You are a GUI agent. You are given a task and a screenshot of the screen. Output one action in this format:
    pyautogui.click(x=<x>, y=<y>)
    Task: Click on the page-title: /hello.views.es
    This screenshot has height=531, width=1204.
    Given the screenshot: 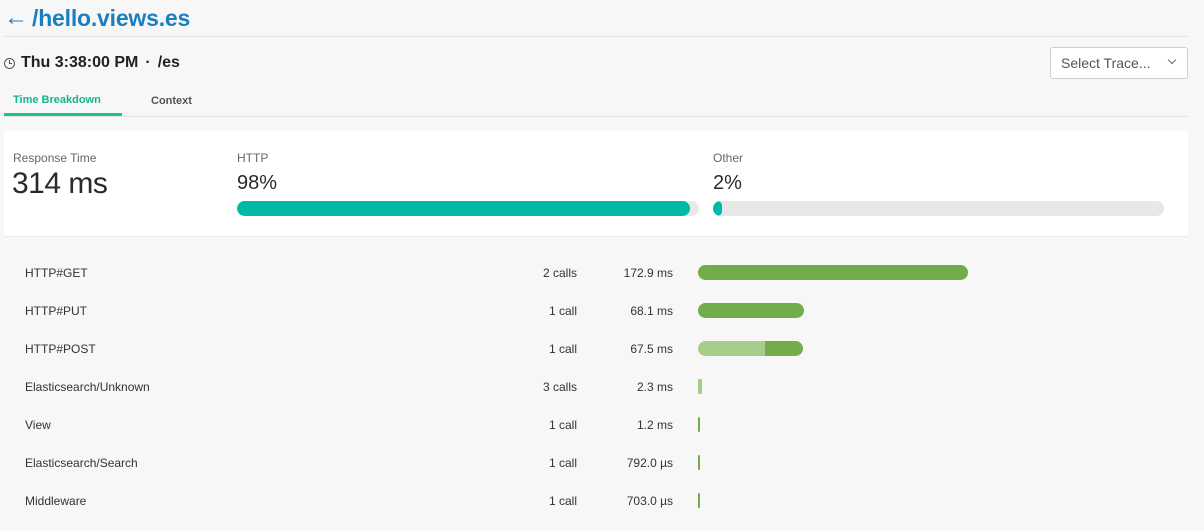 What is the action you would take?
    pyautogui.click(x=111, y=17)
    